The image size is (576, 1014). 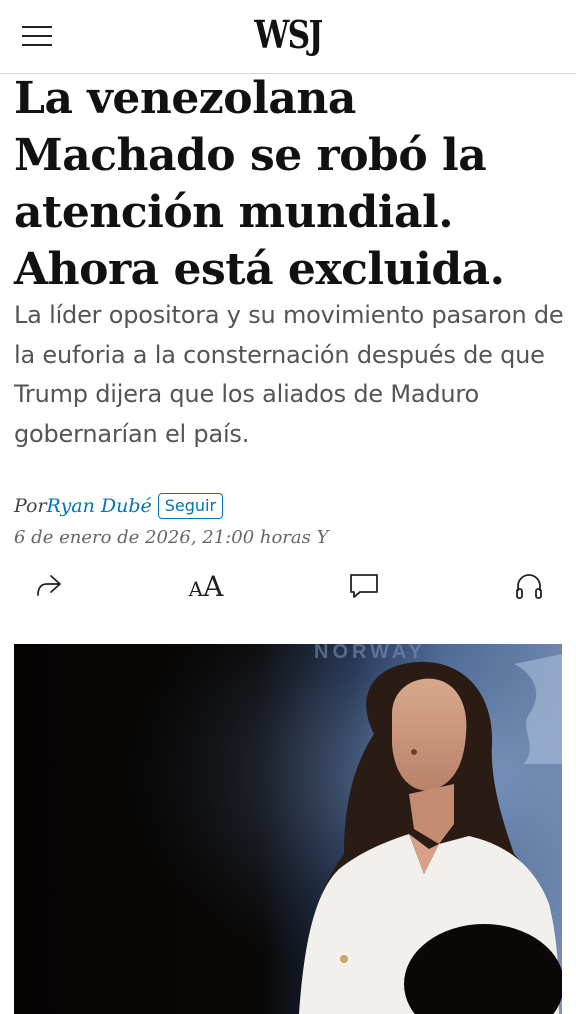 What do you see at coordinates (37, 36) in the screenshot?
I see `hamburger-menu-icon` at bounding box center [37, 36].